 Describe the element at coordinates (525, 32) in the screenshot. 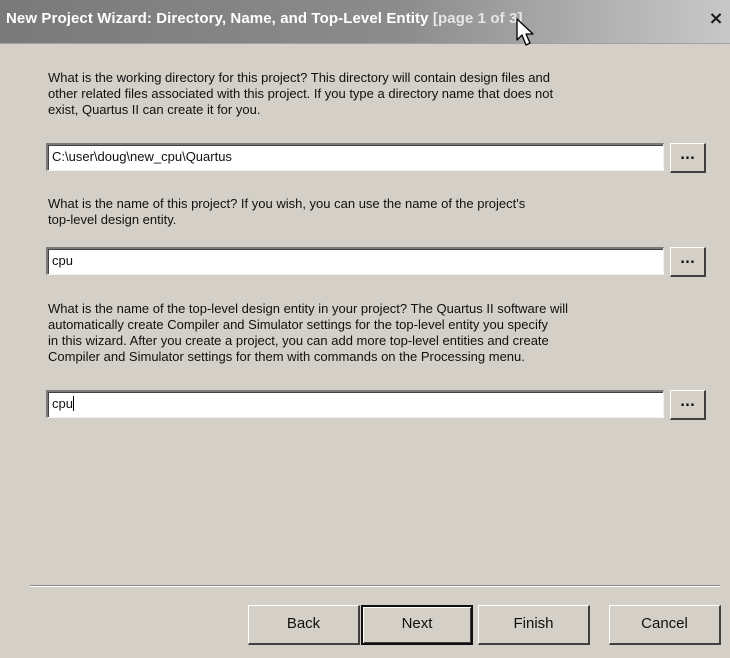

I see `mouse-pointer-icon` at that location.